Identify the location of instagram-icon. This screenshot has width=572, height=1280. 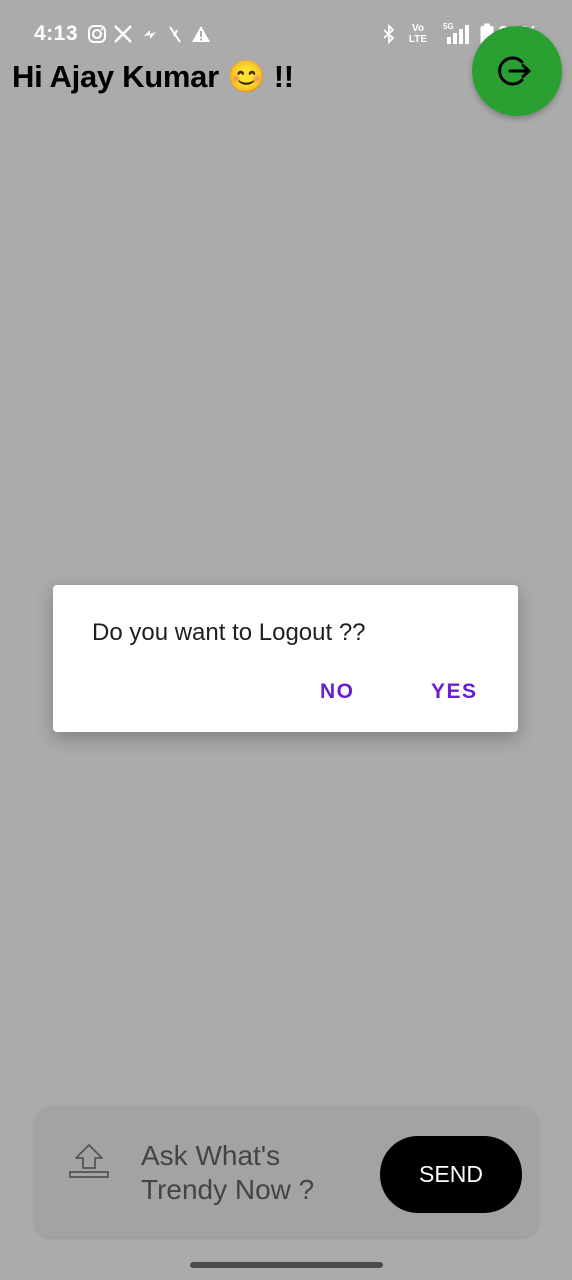
(97, 34).